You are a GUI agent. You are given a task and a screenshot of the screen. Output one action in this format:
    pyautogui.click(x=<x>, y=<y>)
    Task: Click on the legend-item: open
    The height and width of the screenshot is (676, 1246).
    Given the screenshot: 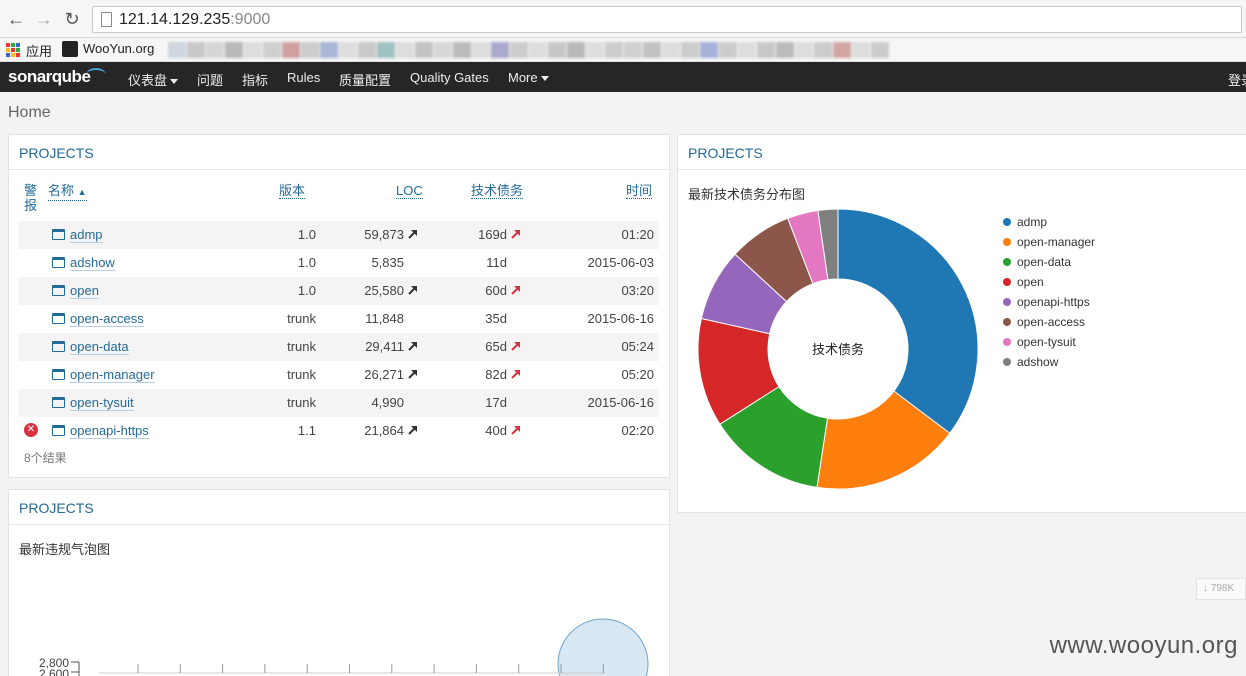 What is the action you would take?
    pyautogui.click(x=1023, y=282)
    